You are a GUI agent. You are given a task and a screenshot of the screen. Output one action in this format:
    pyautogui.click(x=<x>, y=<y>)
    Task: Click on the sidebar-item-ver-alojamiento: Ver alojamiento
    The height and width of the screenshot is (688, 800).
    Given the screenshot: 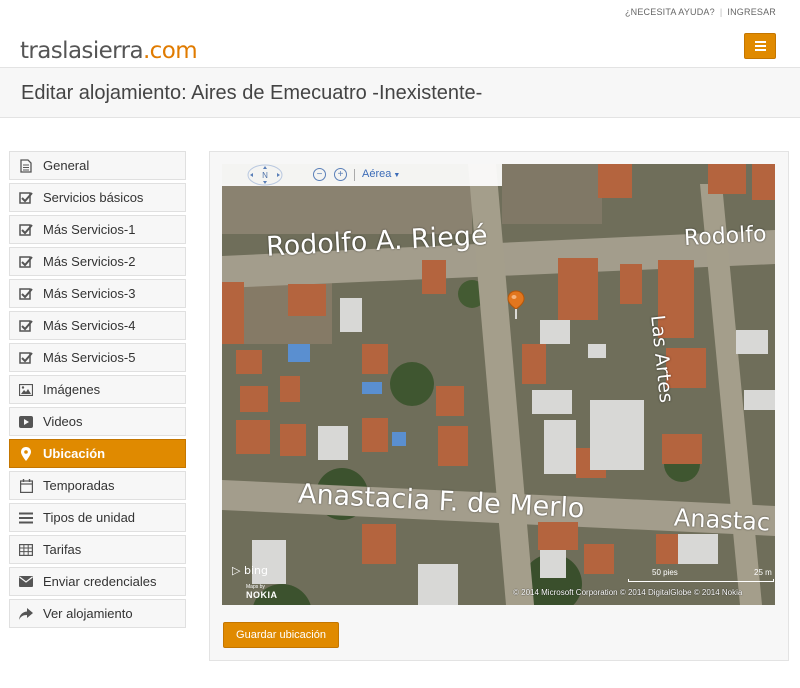 What is the action you would take?
    pyautogui.click(x=97, y=613)
    